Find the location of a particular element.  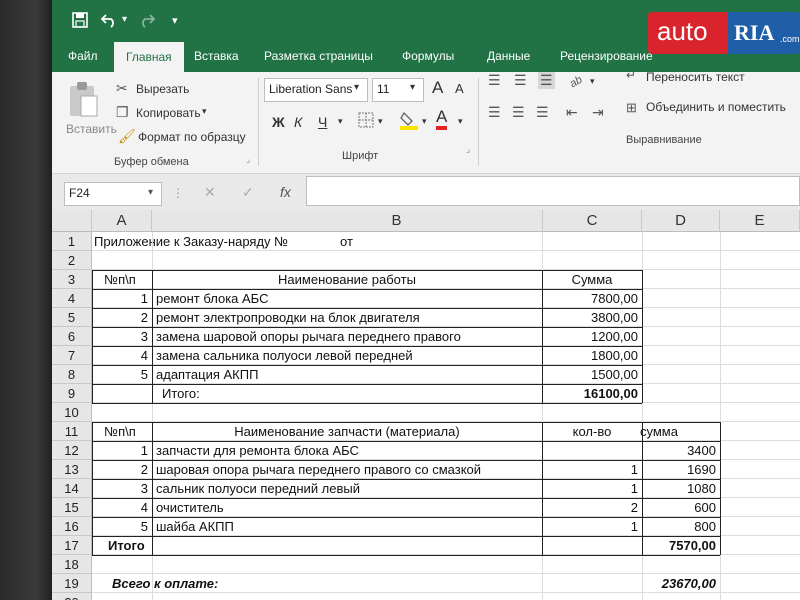

format-painter-button: Формат по образцу is located at coordinates (192, 137).